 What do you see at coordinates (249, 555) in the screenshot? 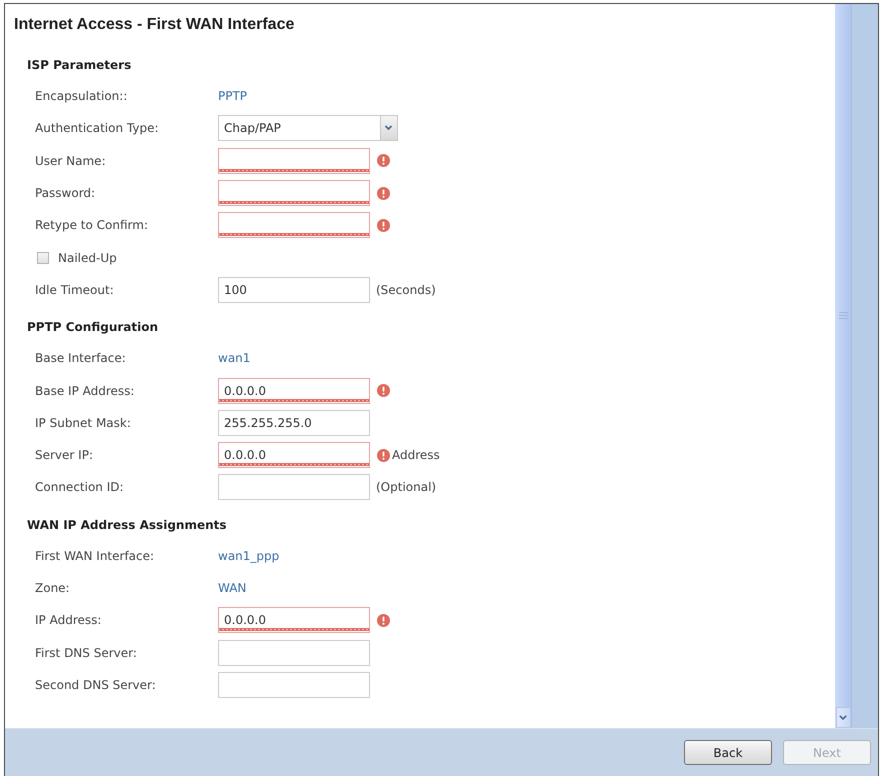
I see `field-value: wan1_ppp` at bounding box center [249, 555].